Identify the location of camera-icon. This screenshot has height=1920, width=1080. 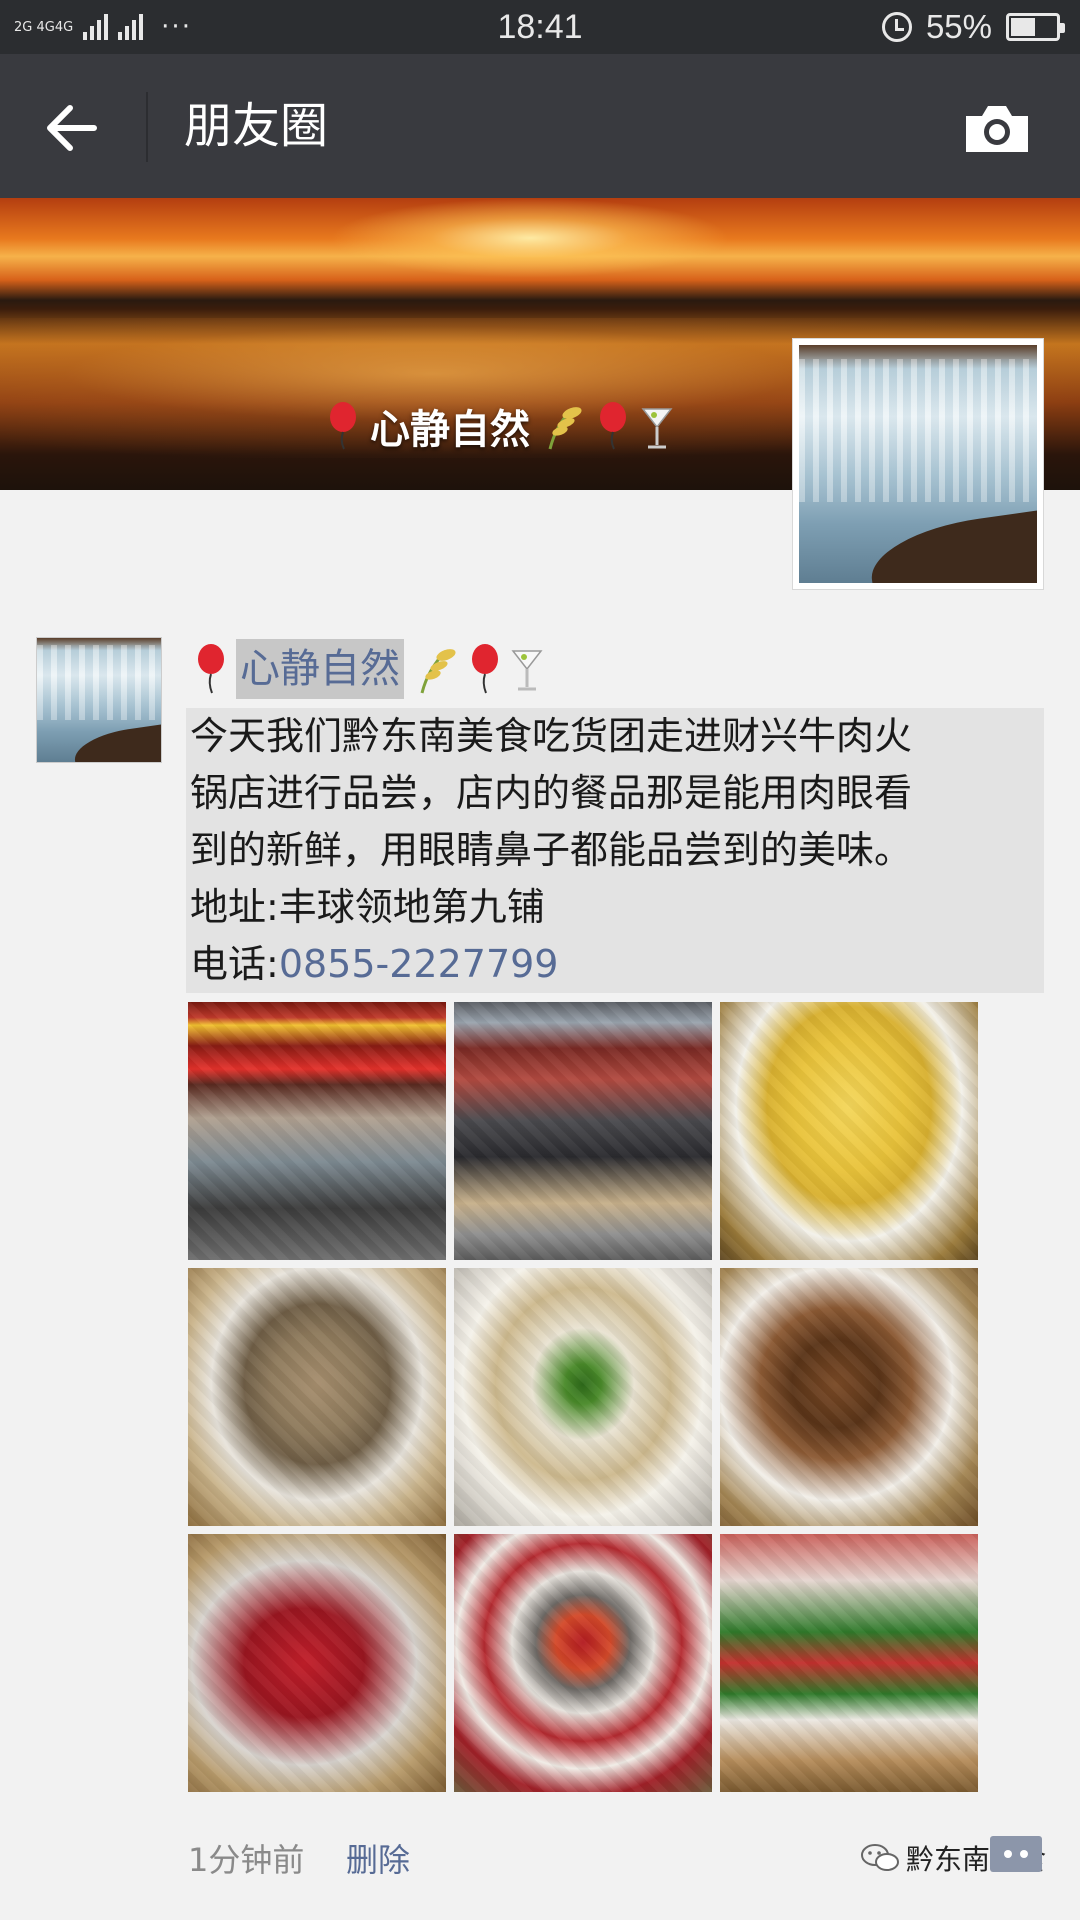
(997, 129).